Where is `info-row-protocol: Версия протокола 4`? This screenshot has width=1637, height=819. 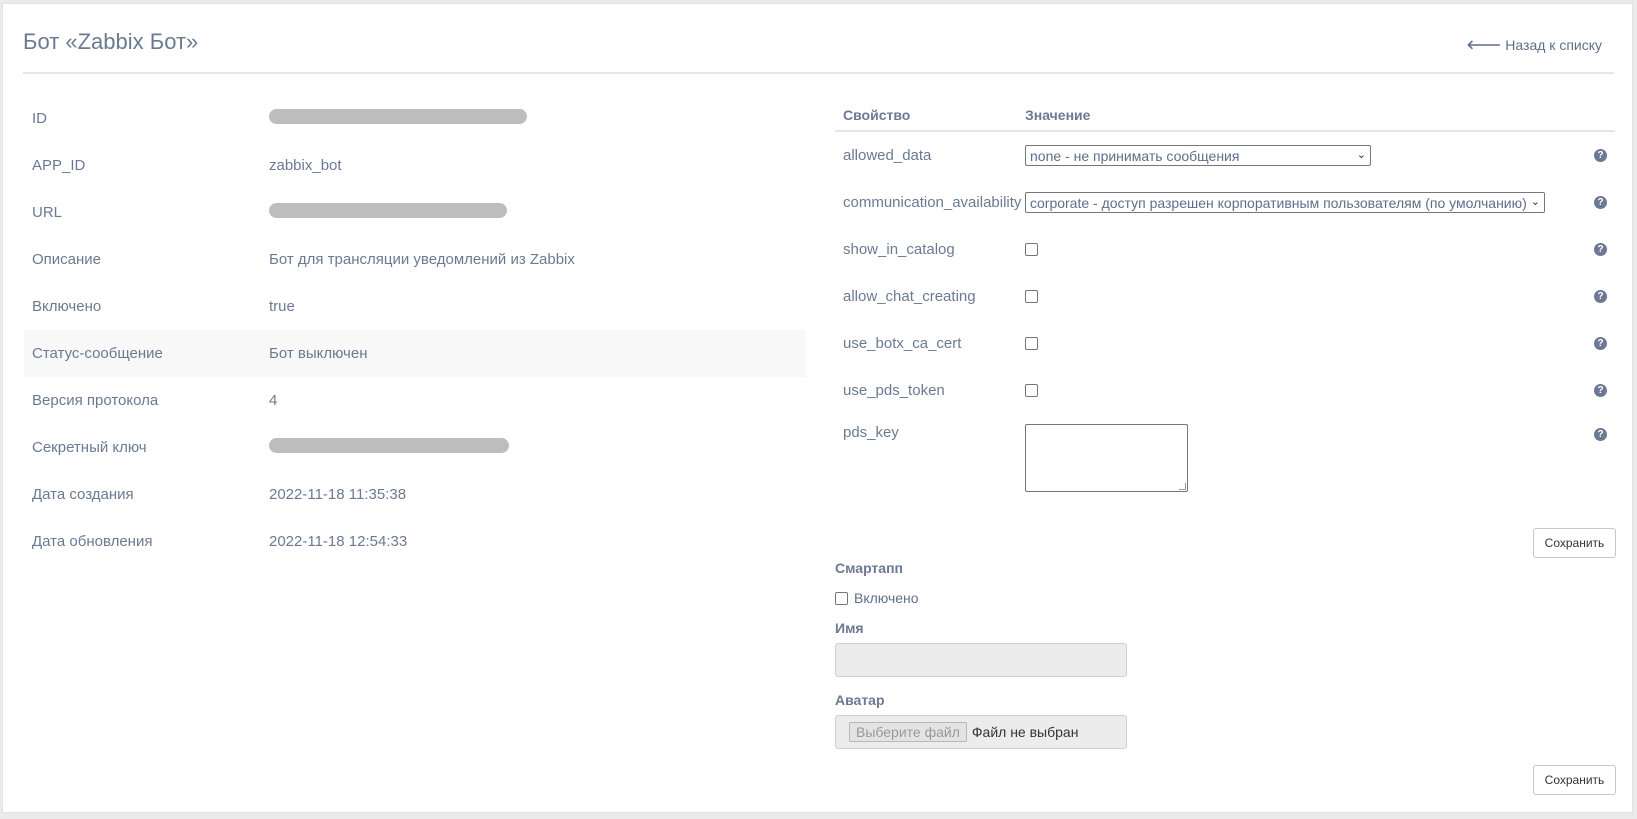 info-row-protocol: Версия протокола 4 is located at coordinates (415, 400).